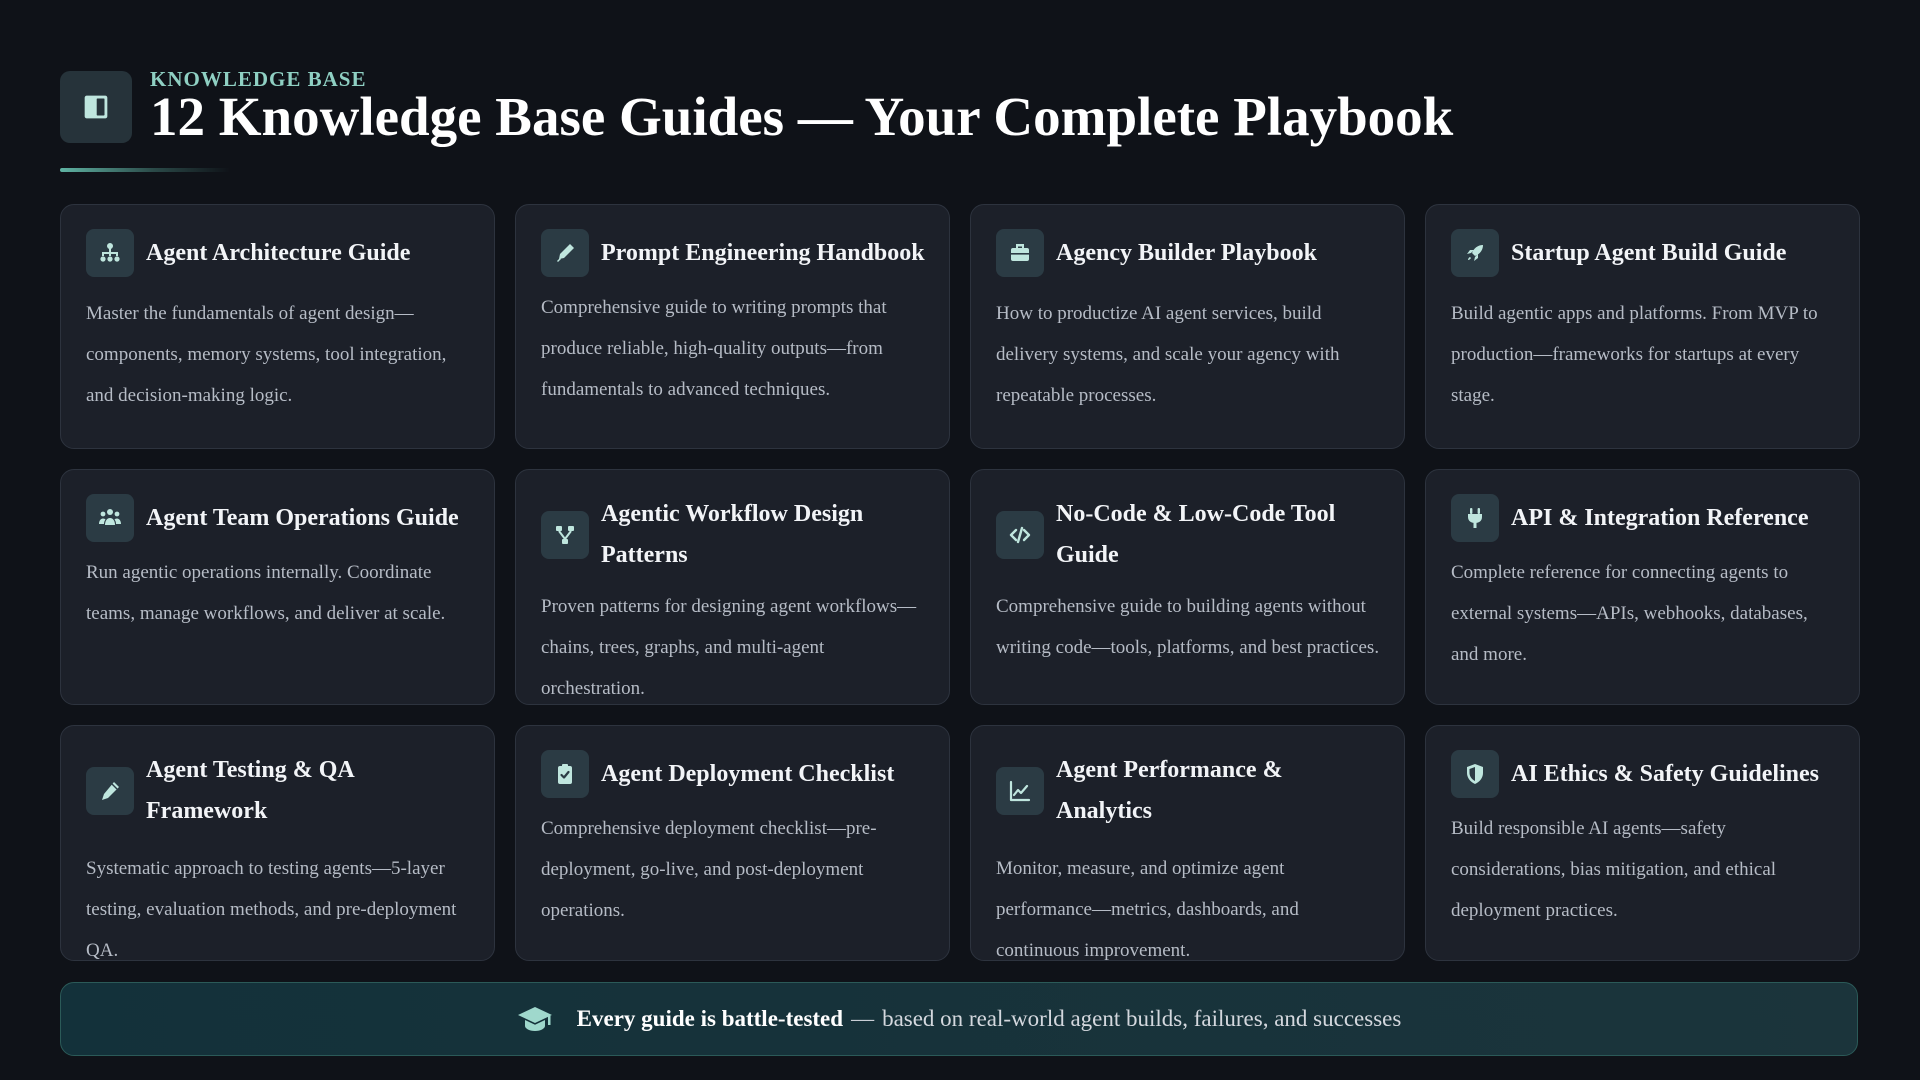 The image size is (1920, 1080). What do you see at coordinates (748, 773) in the screenshot?
I see `guide-title: Agent Deployment Checklist` at bounding box center [748, 773].